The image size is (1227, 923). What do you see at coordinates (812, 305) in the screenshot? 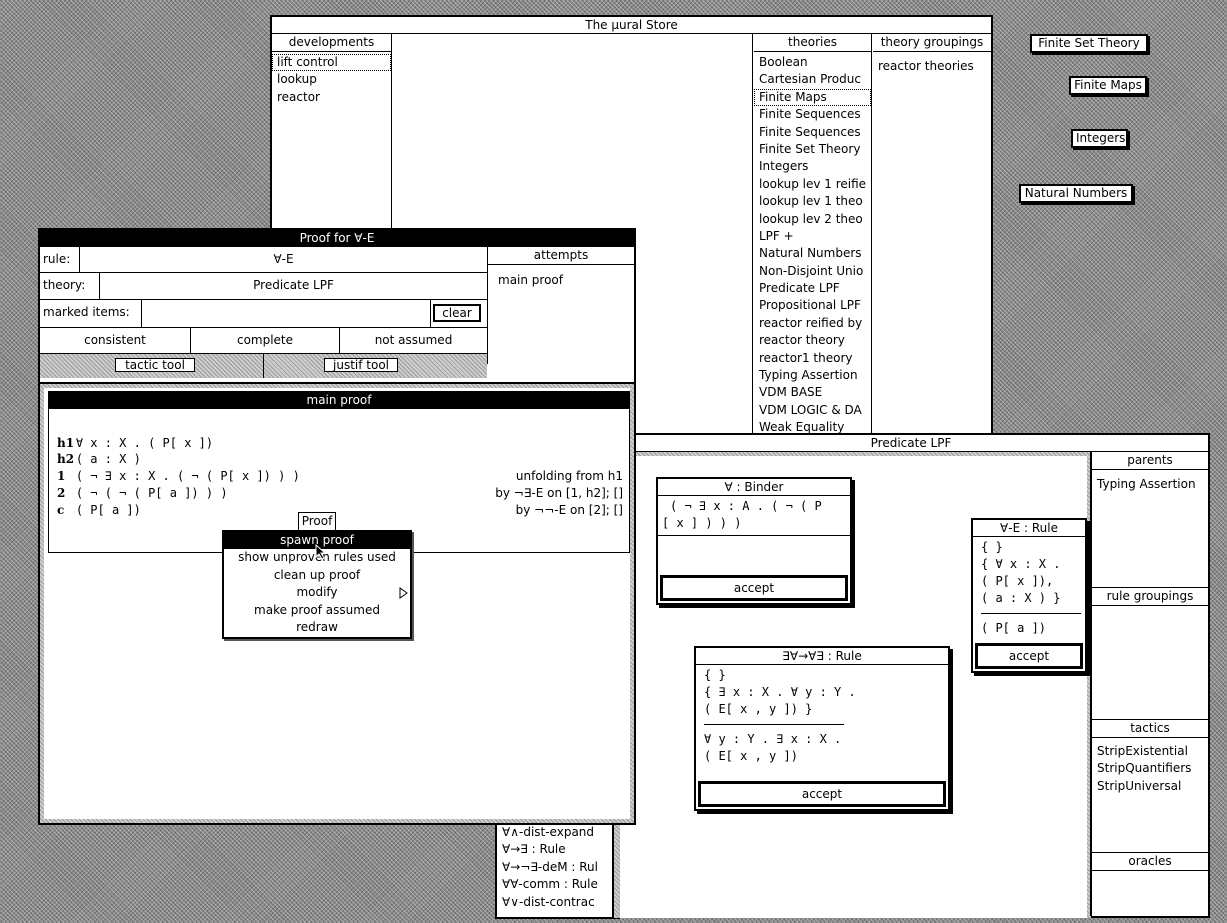
I see `theory-item: Propositional LPF` at bounding box center [812, 305].